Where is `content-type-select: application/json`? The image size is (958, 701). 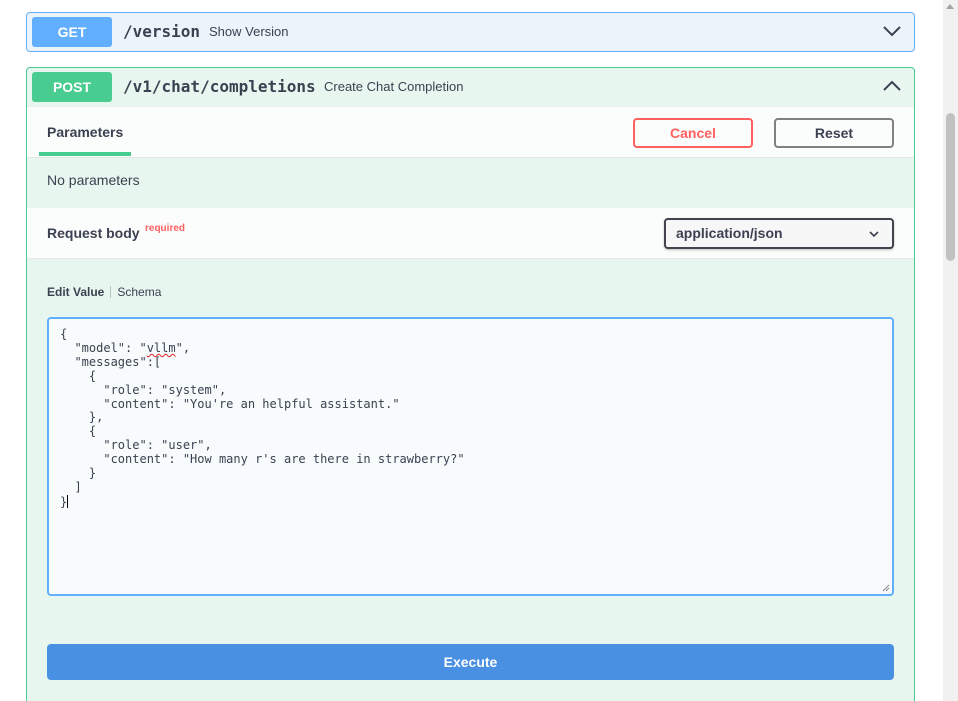
content-type-select: application/json is located at coordinates (779, 233).